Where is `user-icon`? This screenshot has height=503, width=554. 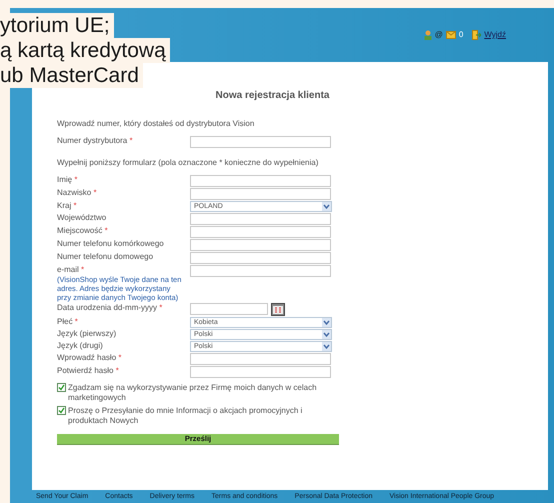
user-icon is located at coordinates (428, 35).